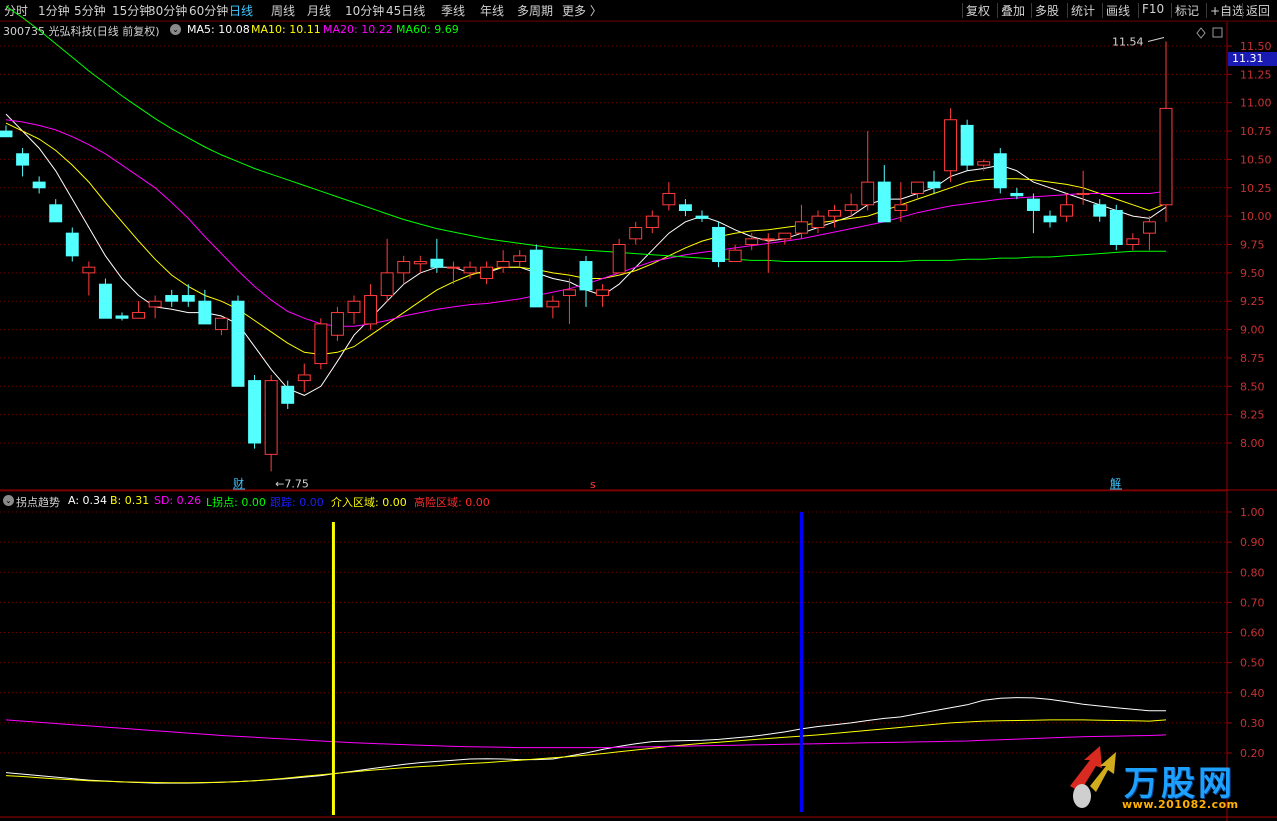 The width and height of the screenshot is (1277, 821). I want to click on low-price-label: ←7.75, so click(292, 483).